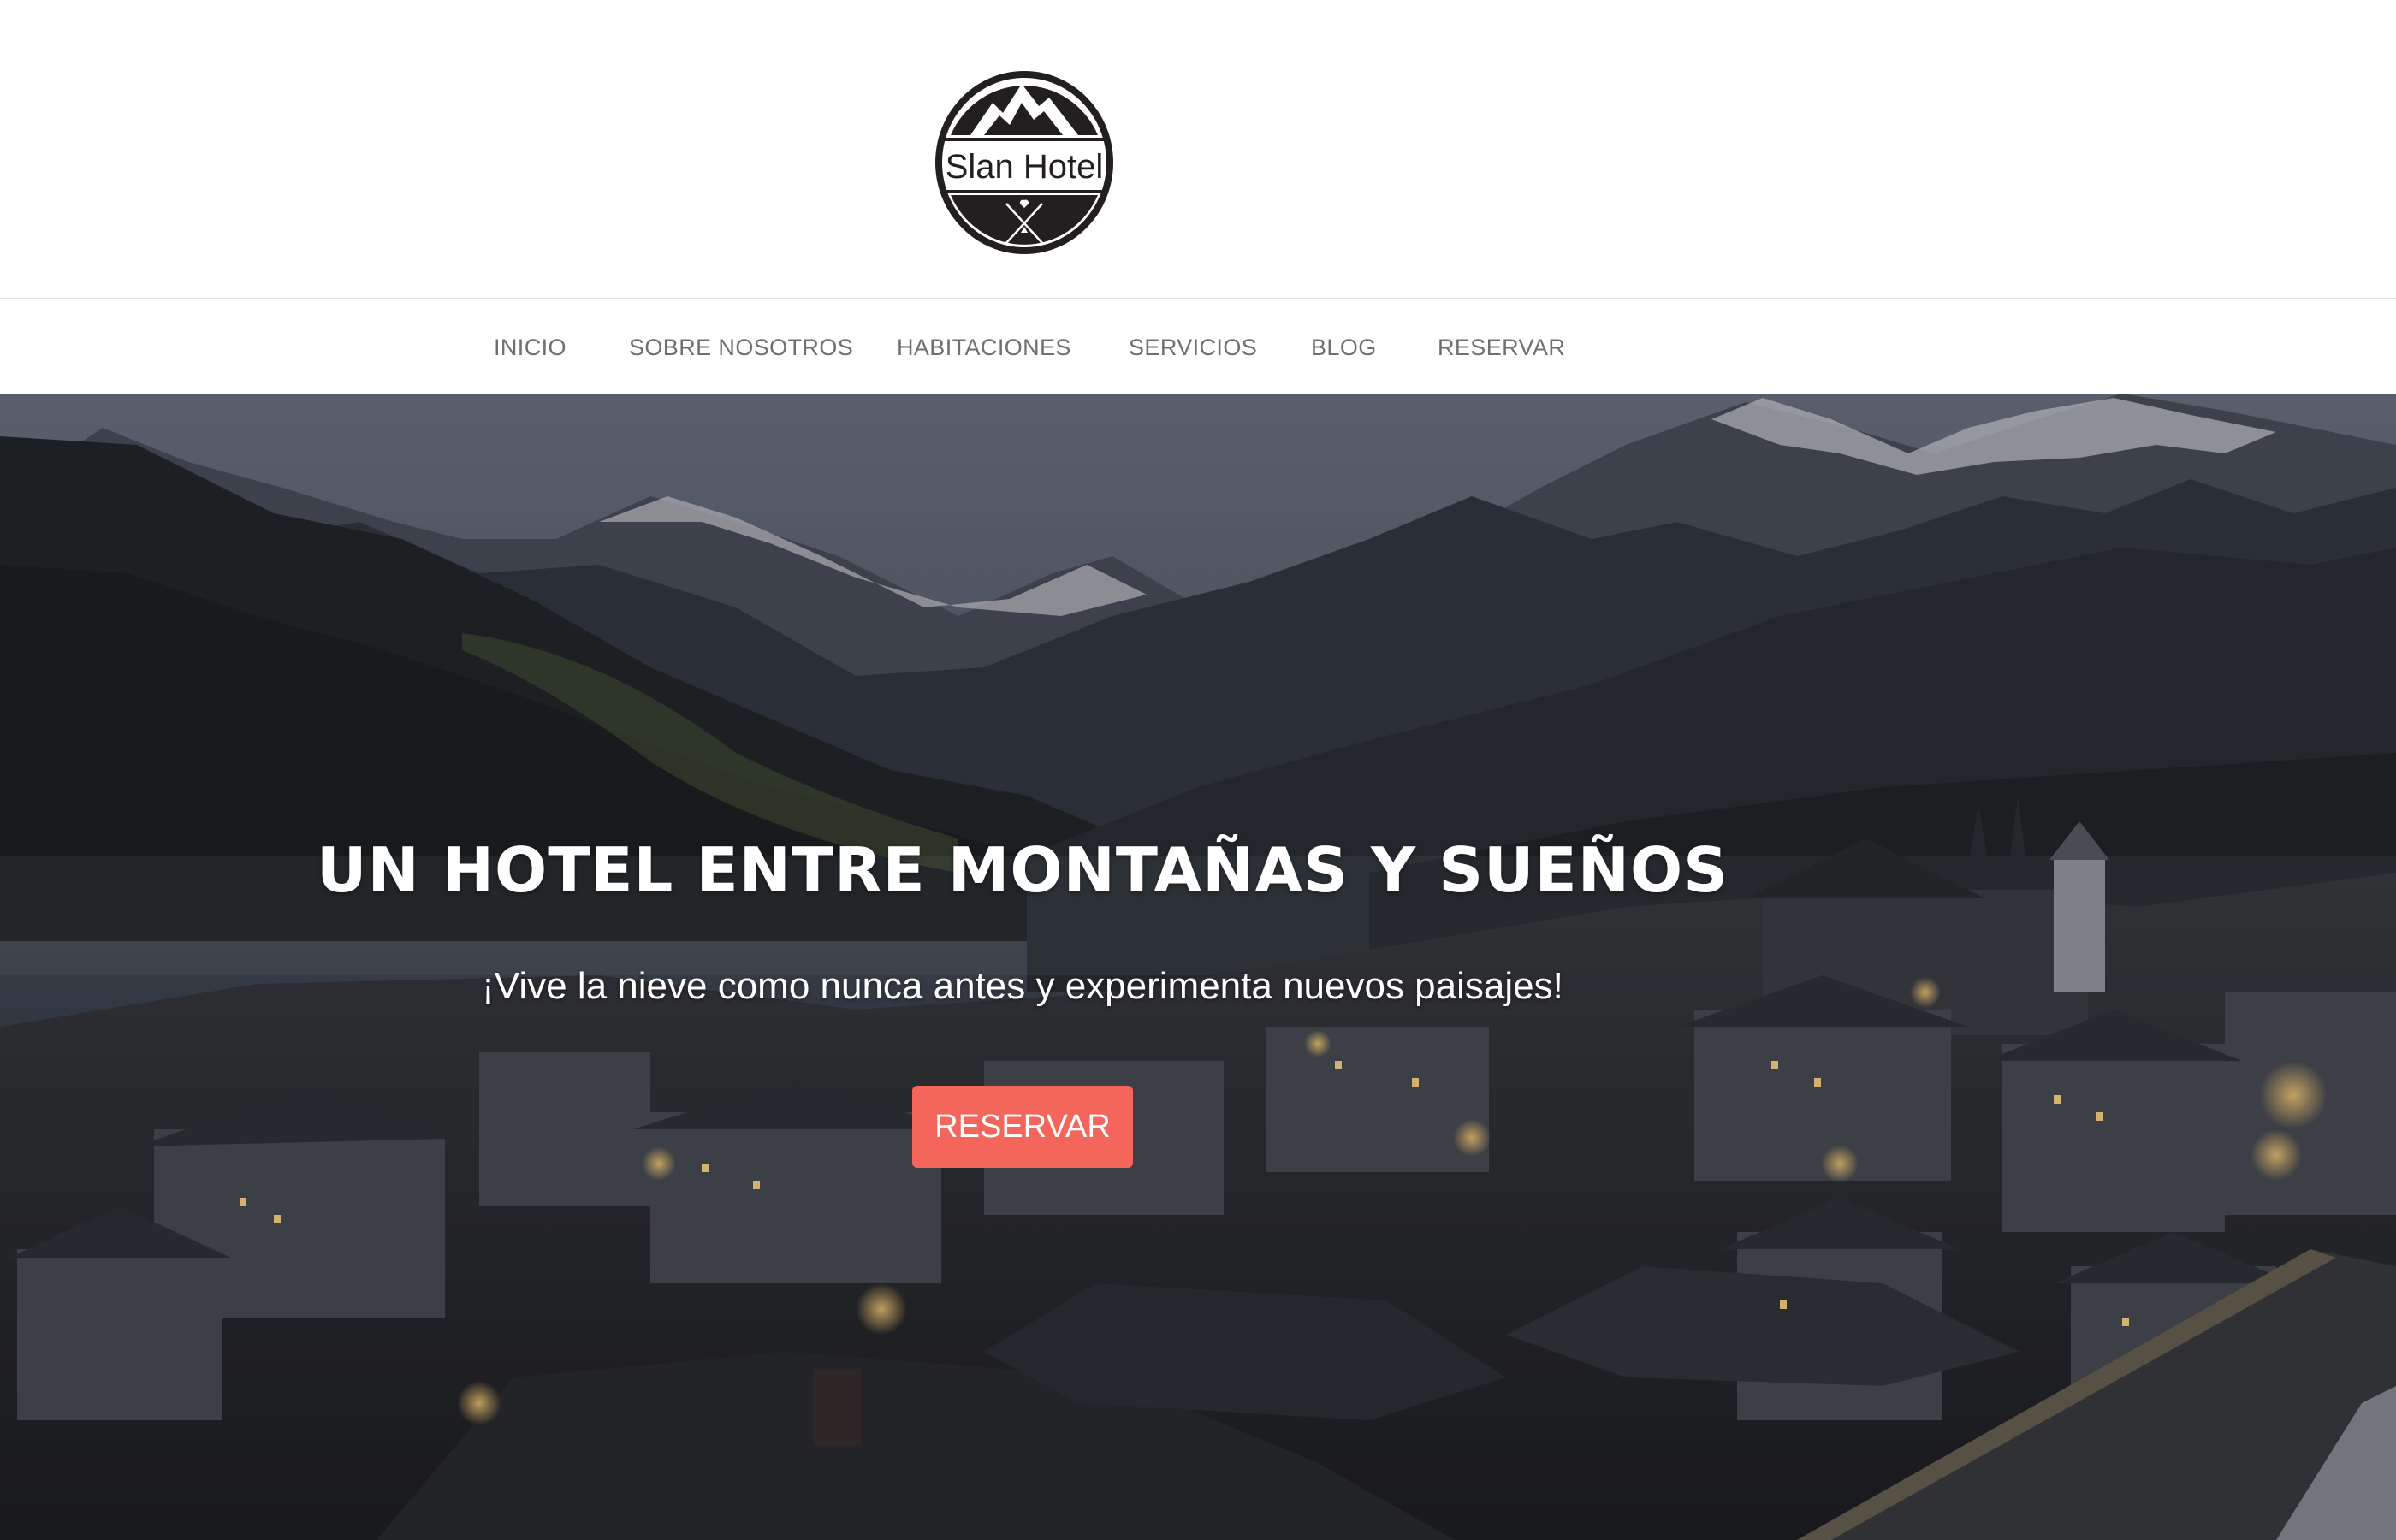 The width and height of the screenshot is (2396, 1540). What do you see at coordinates (1193, 347) in the screenshot?
I see `nav-item-servicios: SERVICIOS` at bounding box center [1193, 347].